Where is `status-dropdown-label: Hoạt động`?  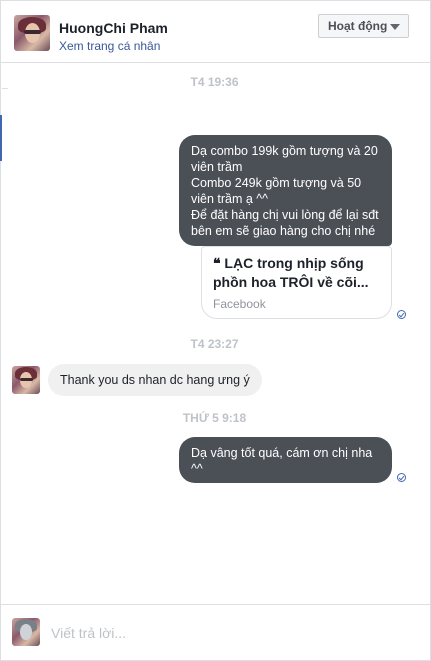
status-dropdown-label: Hoạt động is located at coordinates (358, 26).